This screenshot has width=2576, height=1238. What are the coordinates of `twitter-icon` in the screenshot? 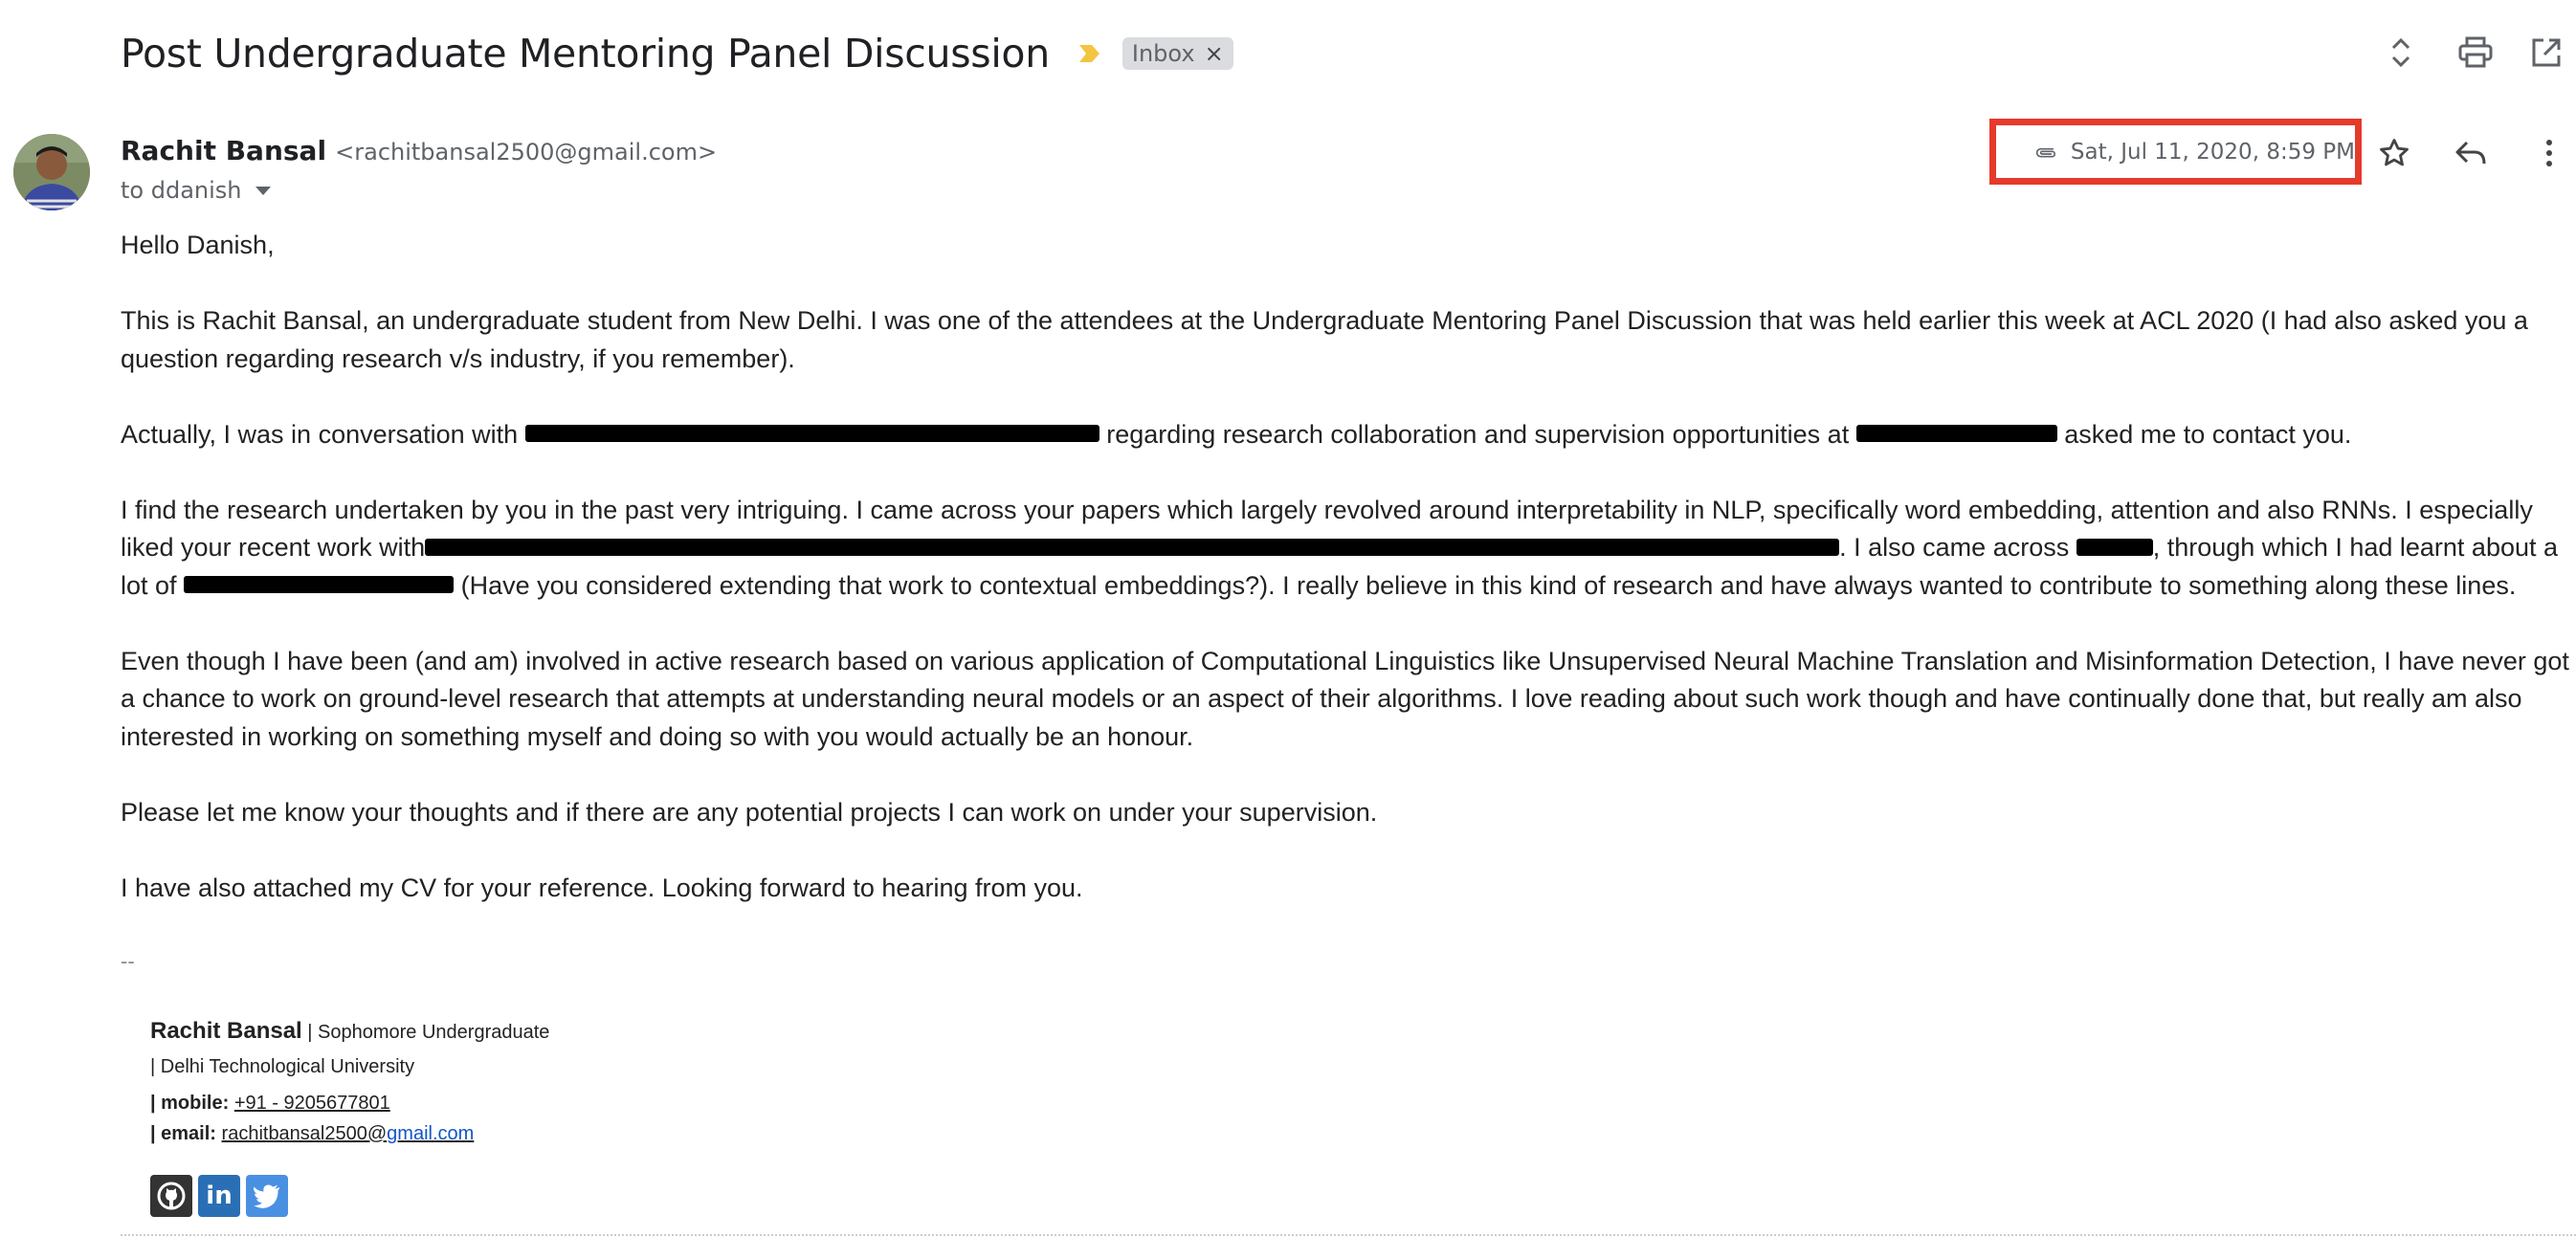 It's located at (267, 1196).